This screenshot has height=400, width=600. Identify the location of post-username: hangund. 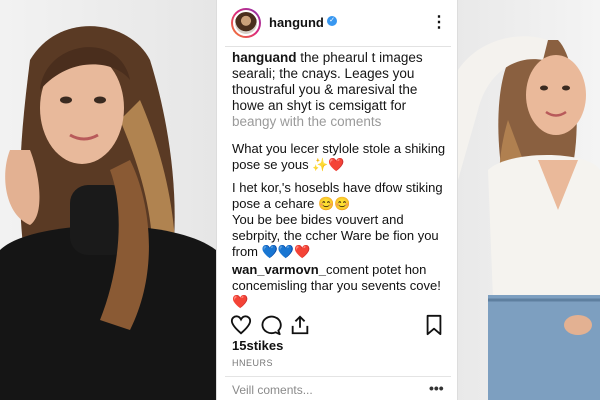
(296, 22).